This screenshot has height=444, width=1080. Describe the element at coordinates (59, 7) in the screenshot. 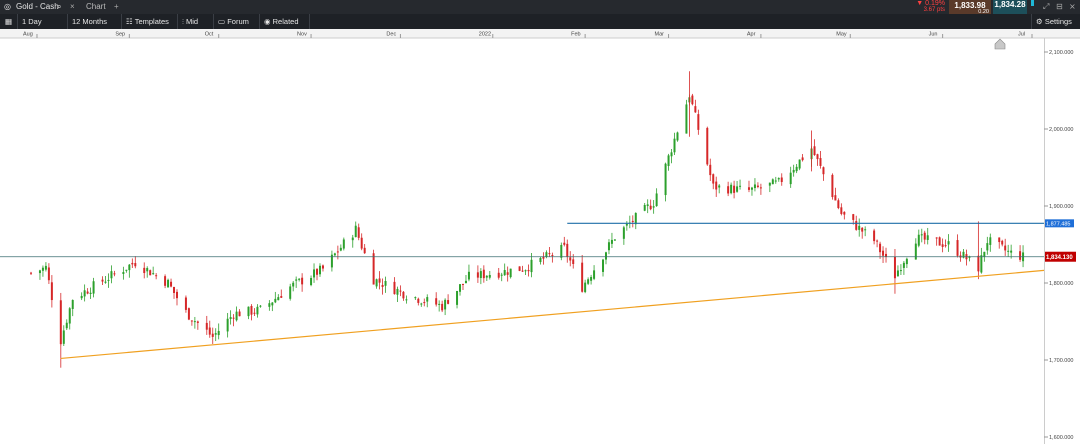

I see `search-icon: ⌕` at that location.